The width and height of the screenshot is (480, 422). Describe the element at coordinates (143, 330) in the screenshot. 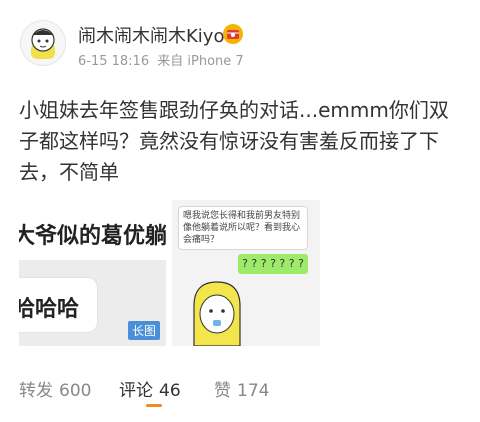

I see `long-image-badge: 长图` at that location.